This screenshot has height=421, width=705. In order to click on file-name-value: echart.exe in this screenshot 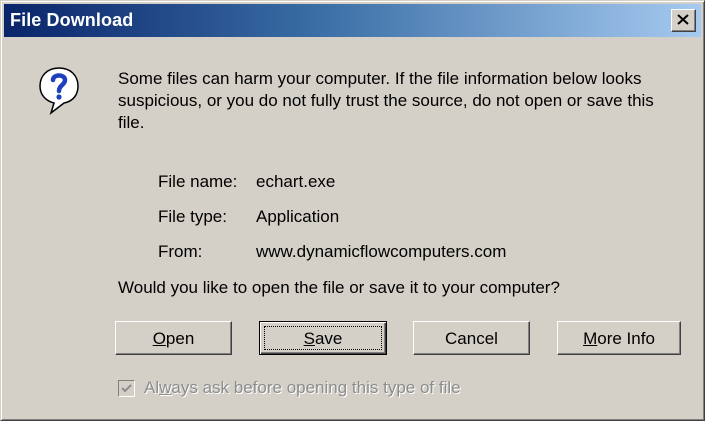, I will do `click(296, 181)`.